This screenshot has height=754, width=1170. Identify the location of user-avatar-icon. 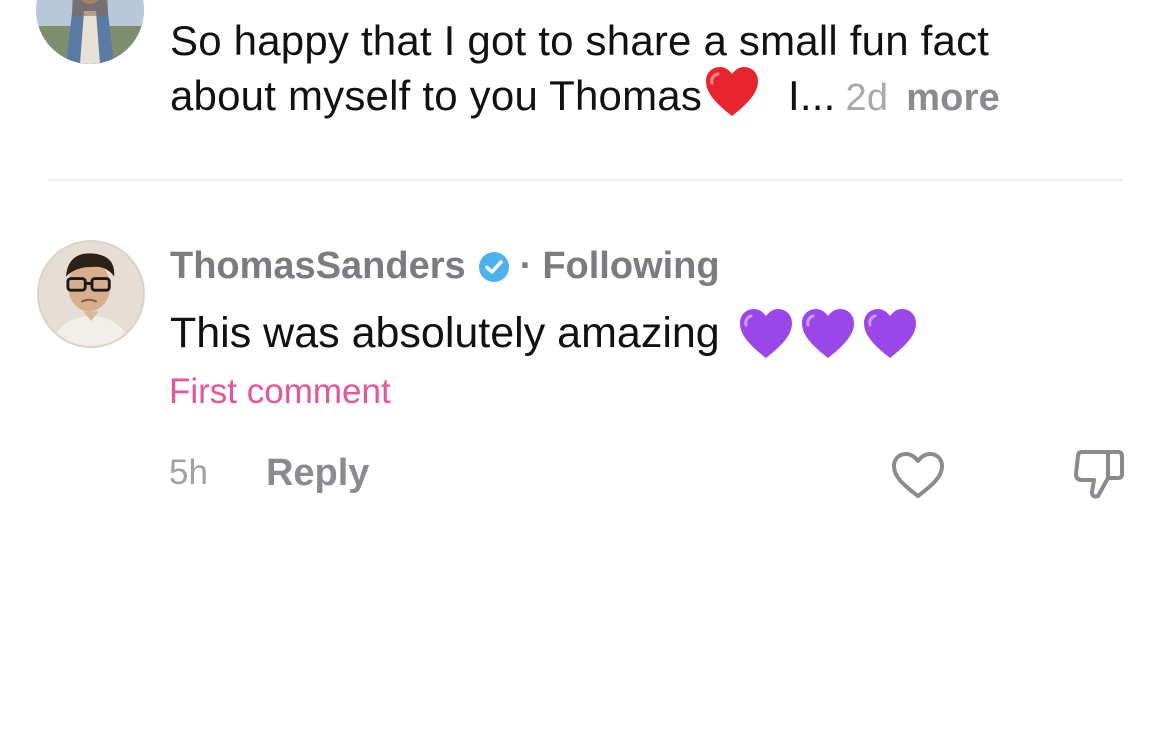
(90, 32).